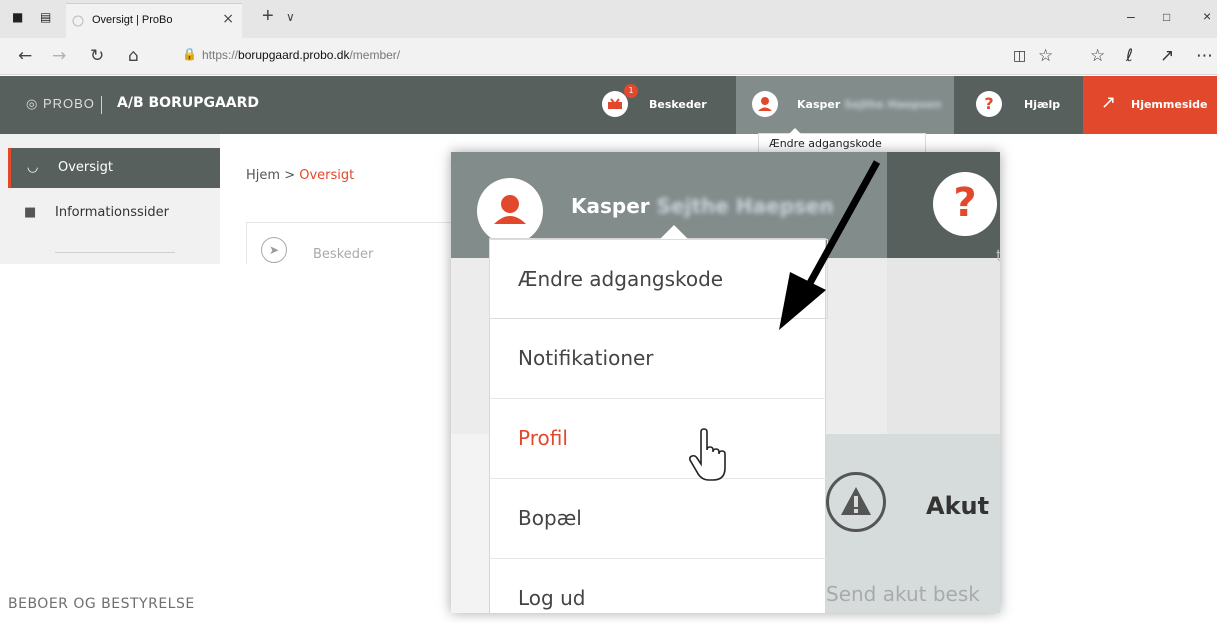 Image resolution: width=1217 pixels, height=623 pixels. I want to click on sidebar-item-label: Informationssider, so click(112, 212).